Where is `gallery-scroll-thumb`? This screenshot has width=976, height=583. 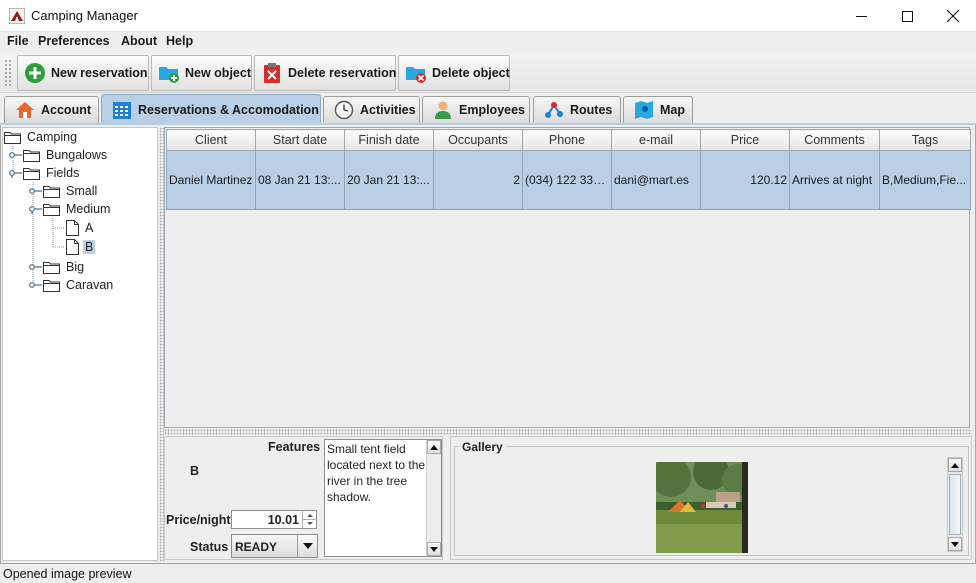 gallery-scroll-thumb is located at coordinates (955, 504).